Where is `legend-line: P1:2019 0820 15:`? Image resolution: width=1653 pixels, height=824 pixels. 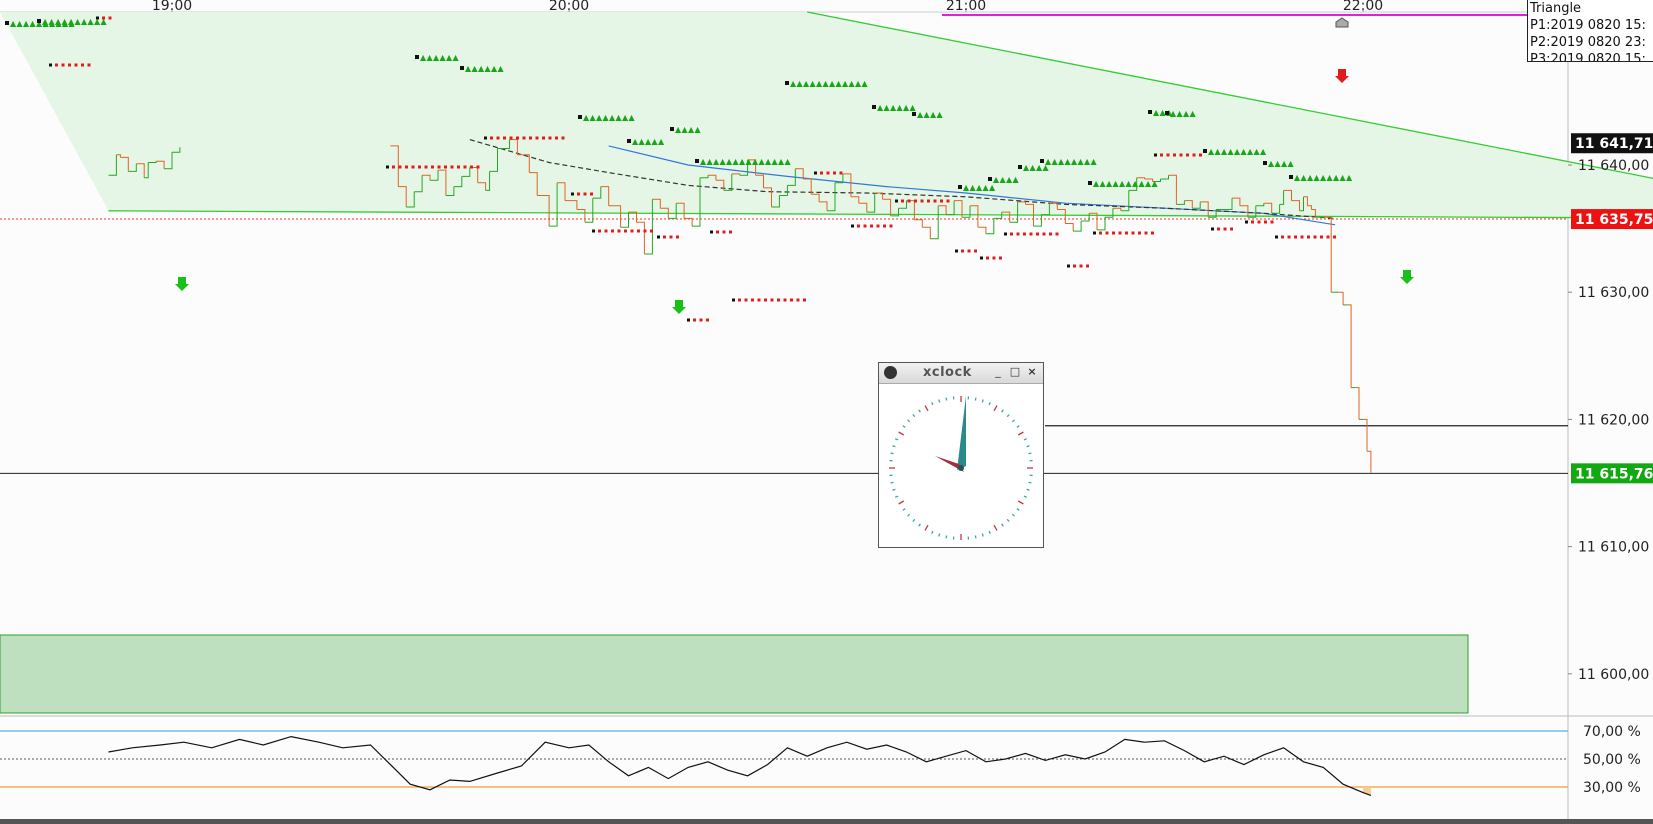
legend-line: P1:2019 0820 15: is located at coordinates (1588, 25).